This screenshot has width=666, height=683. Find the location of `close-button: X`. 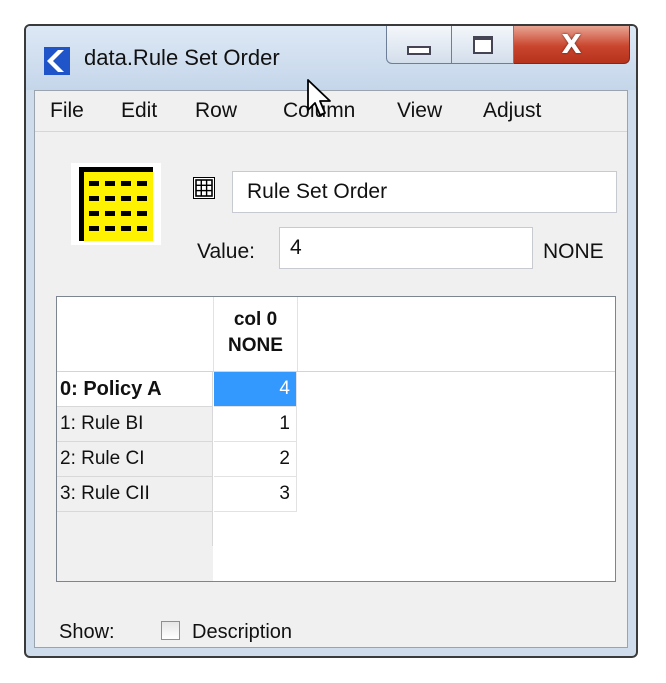

close-button: X is located at coordinates (572, 45).